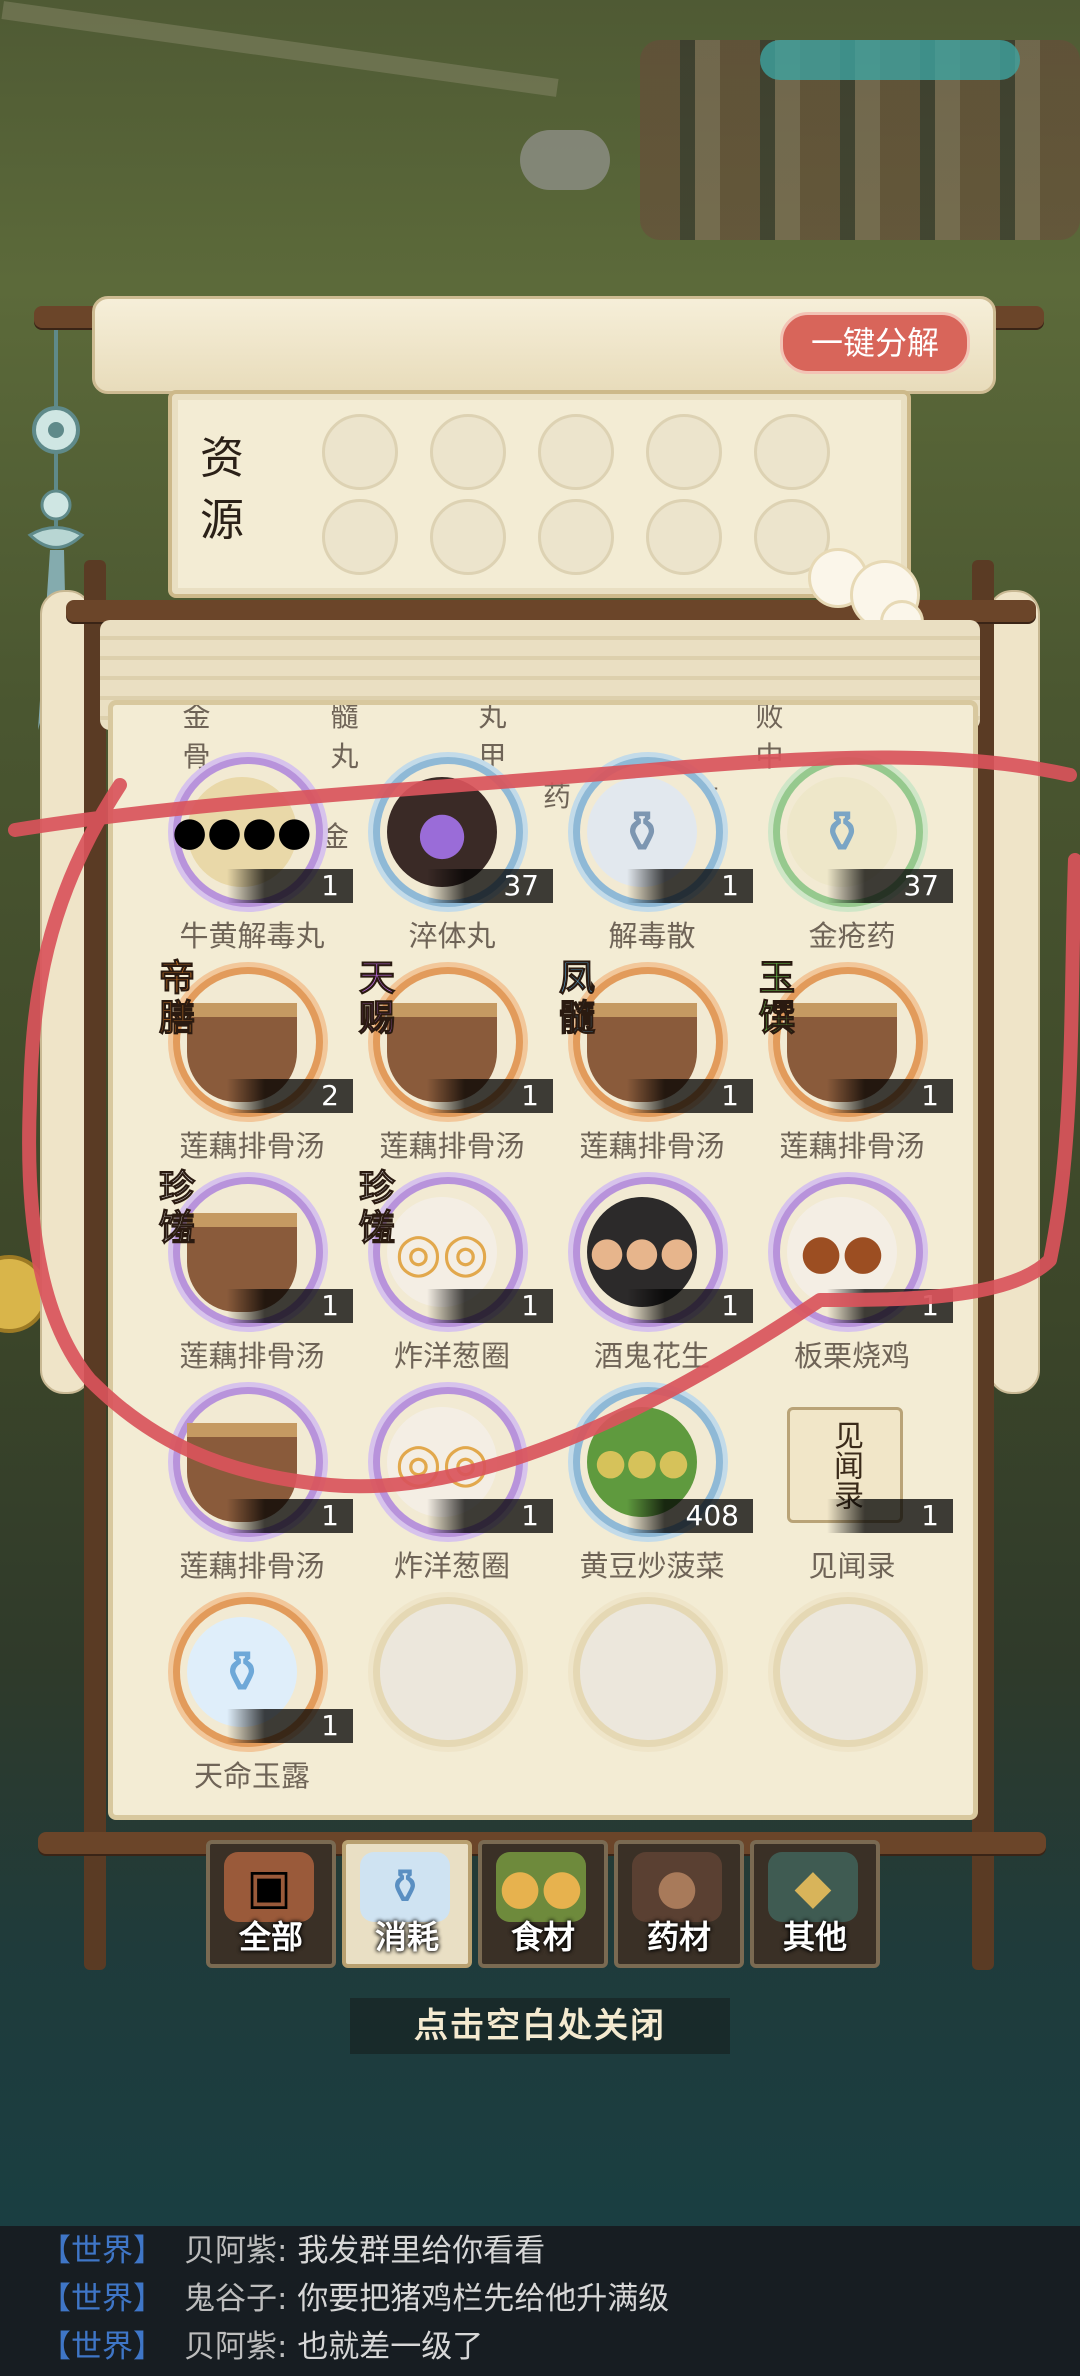  What do you see at coordinates (460, 859) in the screenshot?
I see `inventory-item: ● 37 淬体丸` at bounding box center [460, 859].